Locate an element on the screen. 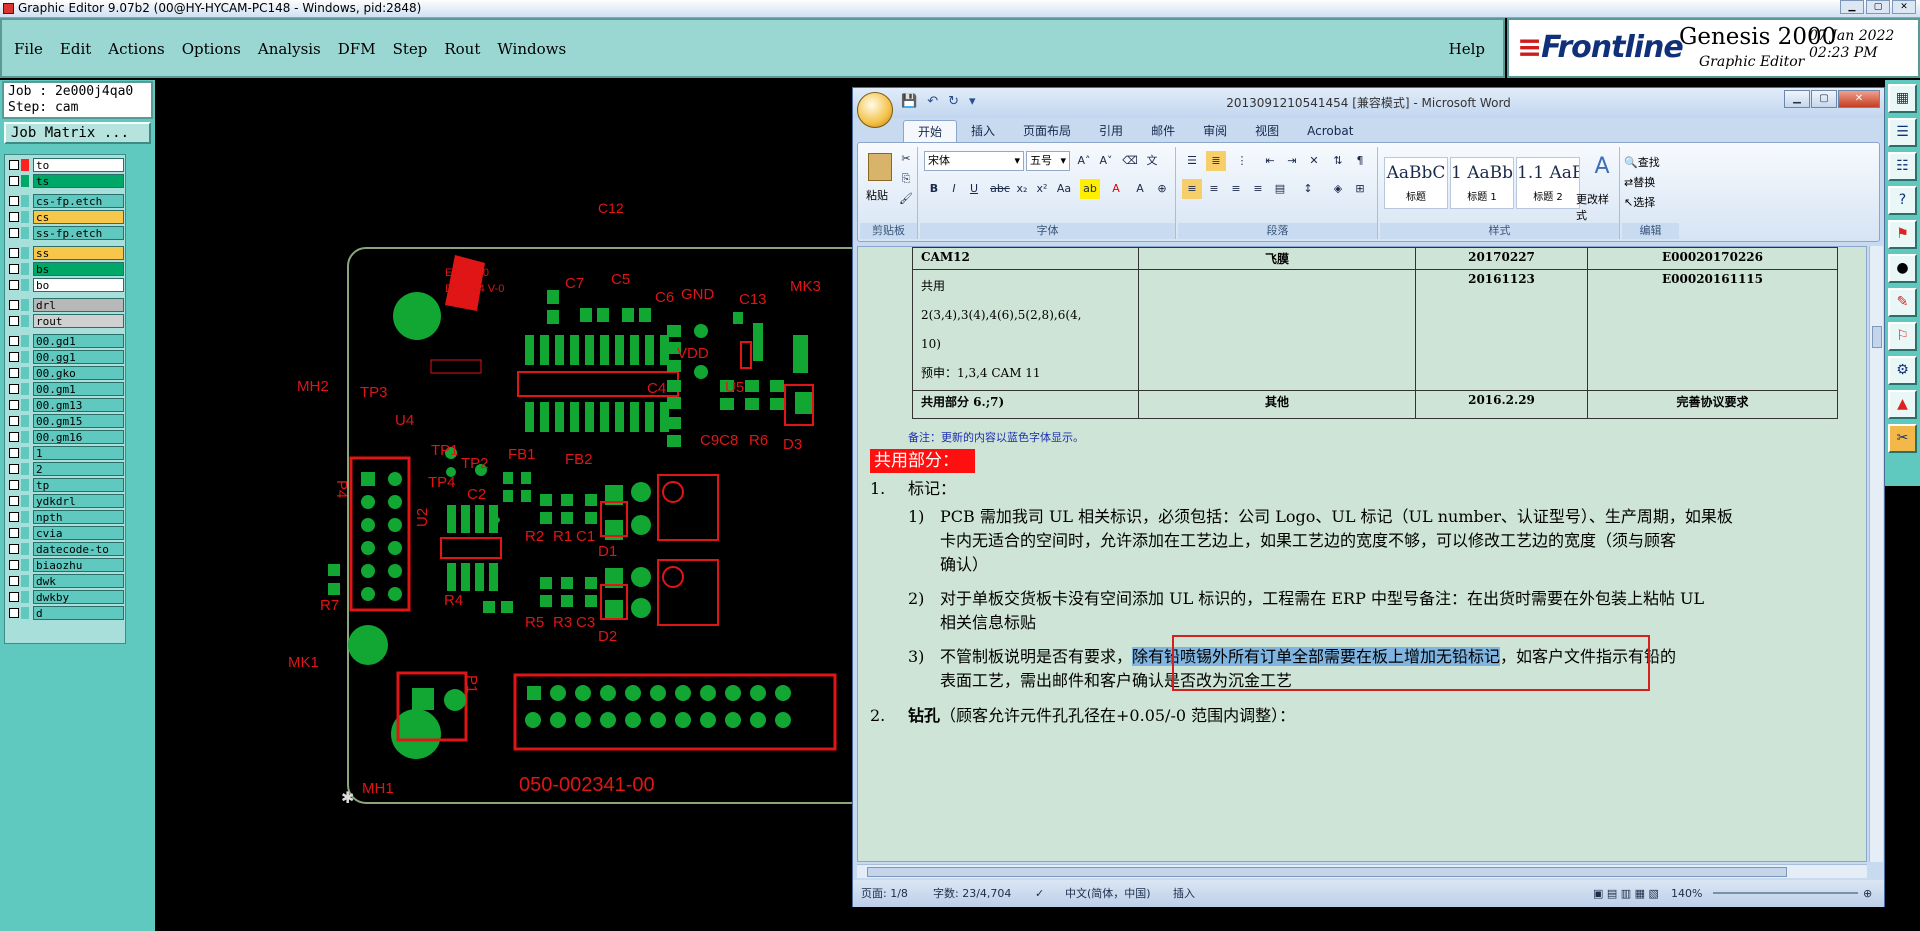 This screenshot has height=931, width=1920. tool-button-1: ▦ is located at coordinates (1902, 98).